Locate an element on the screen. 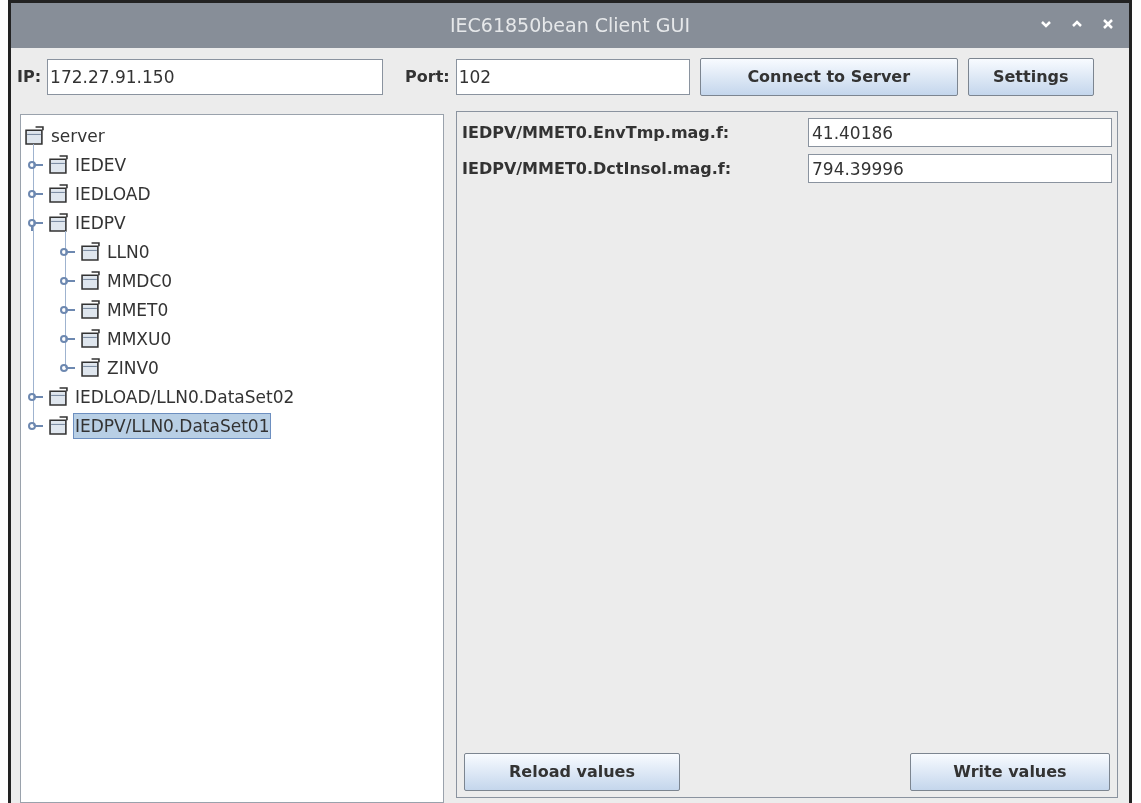 This screenshot has height=803, width=1141. window-title: IEC61850bean Client GUI is located at coordinates (570, 26).